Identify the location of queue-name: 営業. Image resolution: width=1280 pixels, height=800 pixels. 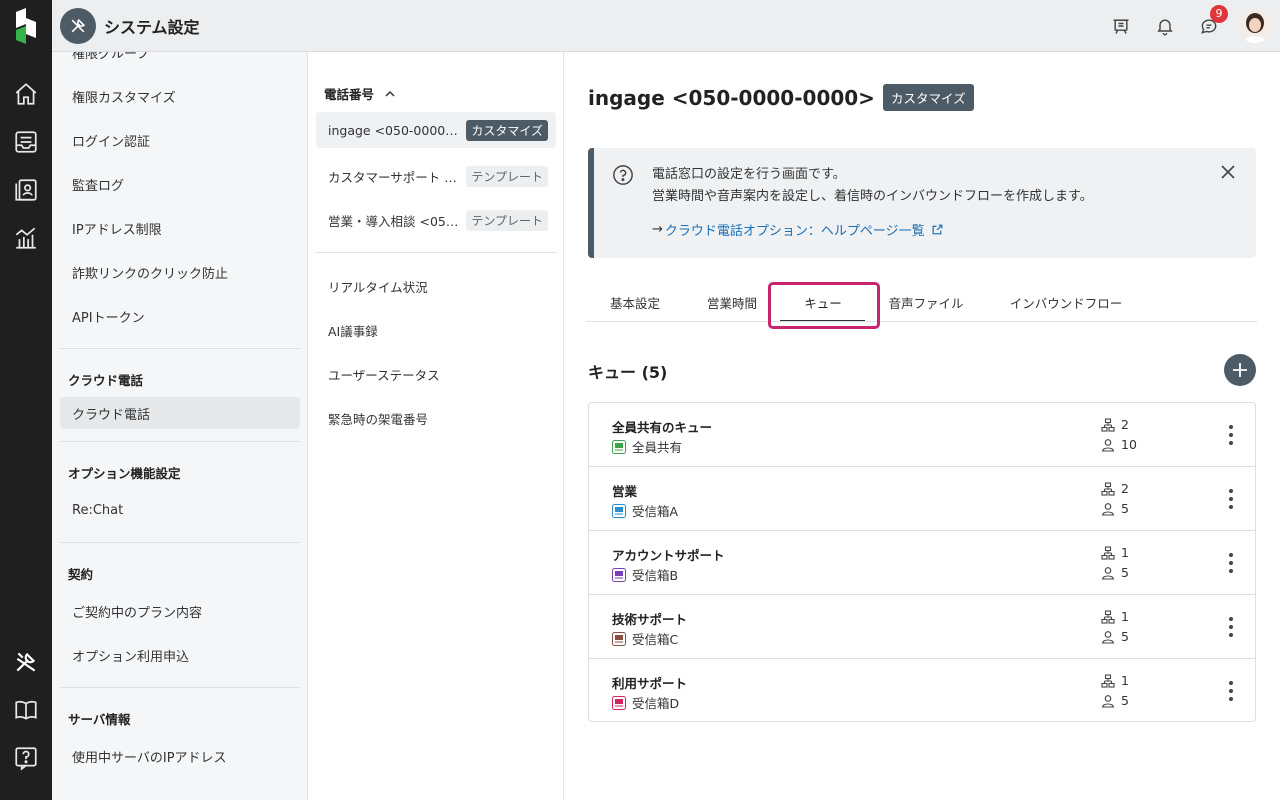
(625, 491).